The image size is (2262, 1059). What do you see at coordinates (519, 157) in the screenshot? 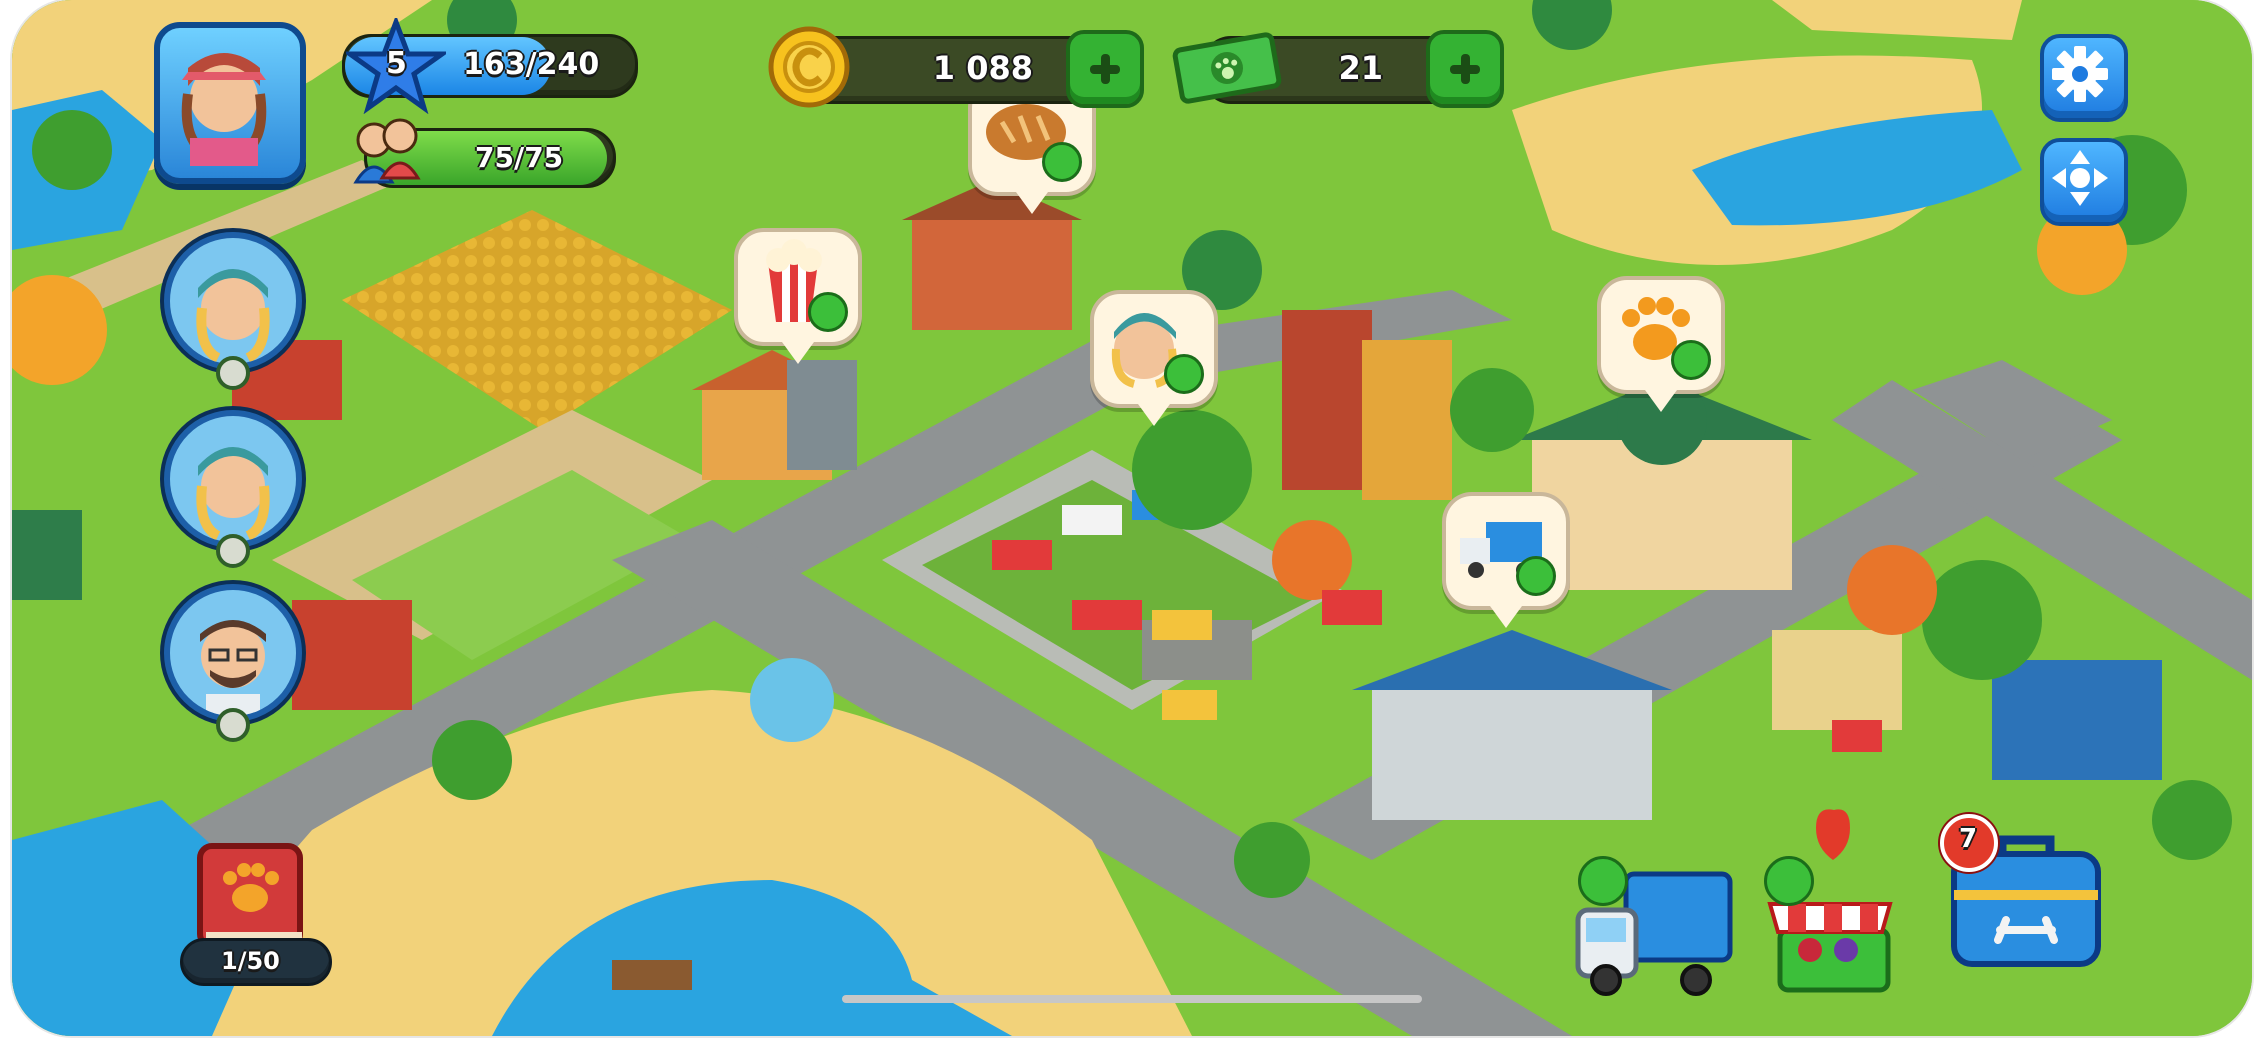
I see `population-value: 75/75` at bounding box center [519, 157].